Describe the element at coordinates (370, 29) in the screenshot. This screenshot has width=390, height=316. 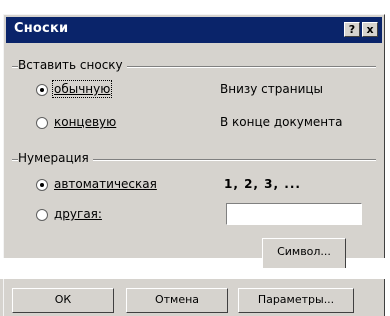
I see `close-button: x` at that location.